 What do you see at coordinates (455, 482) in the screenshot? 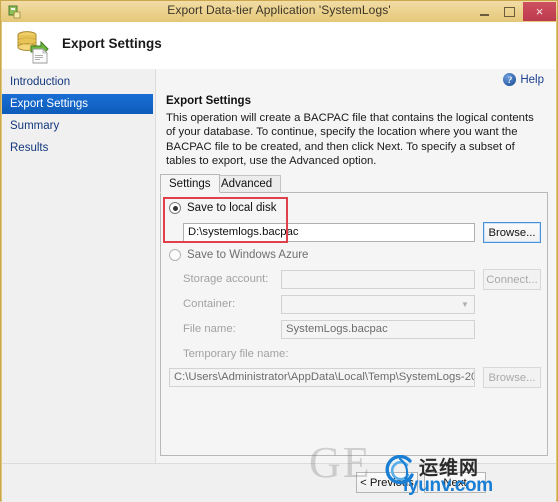
I see `next-button: Next` at bounding box center [455, 482].